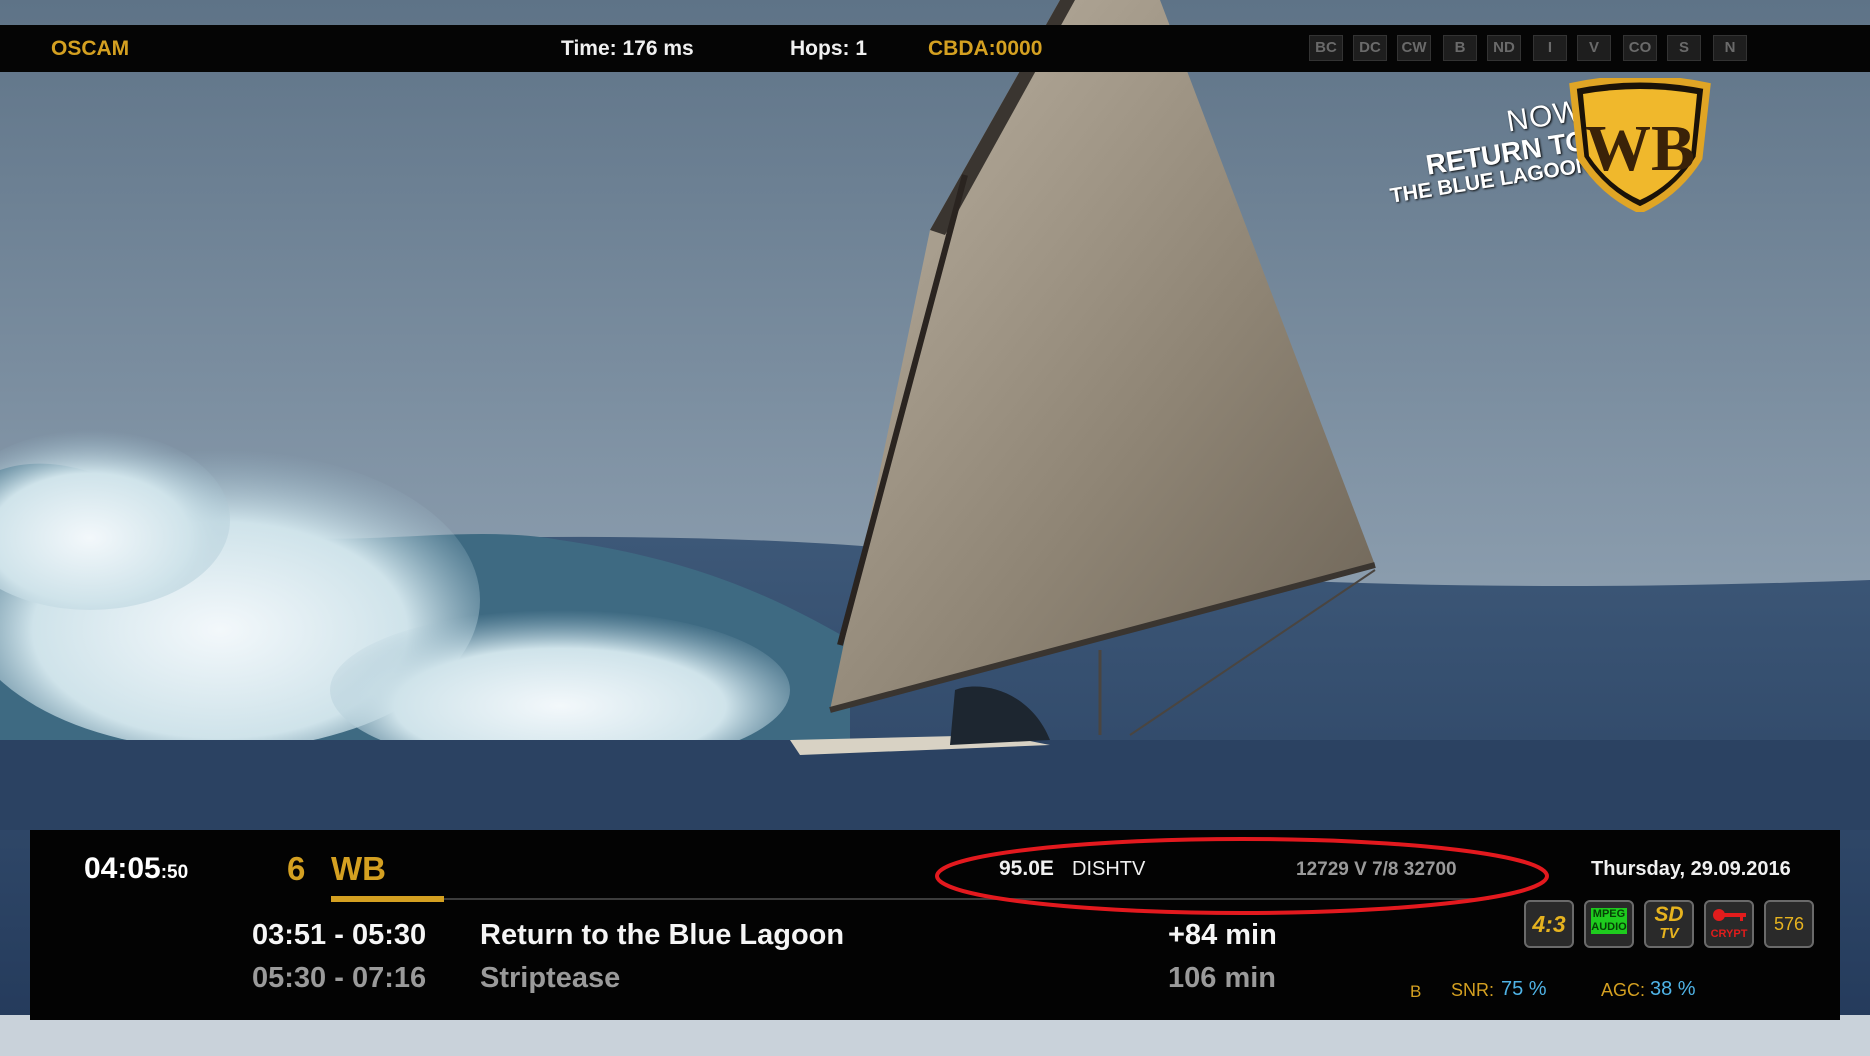 The height and width of the screenshot is (1056, 1870). What do you see at coordinates (122, 868) in the screenshot?
I see `clock-time: 04:05` at bounding box center [122, 868].